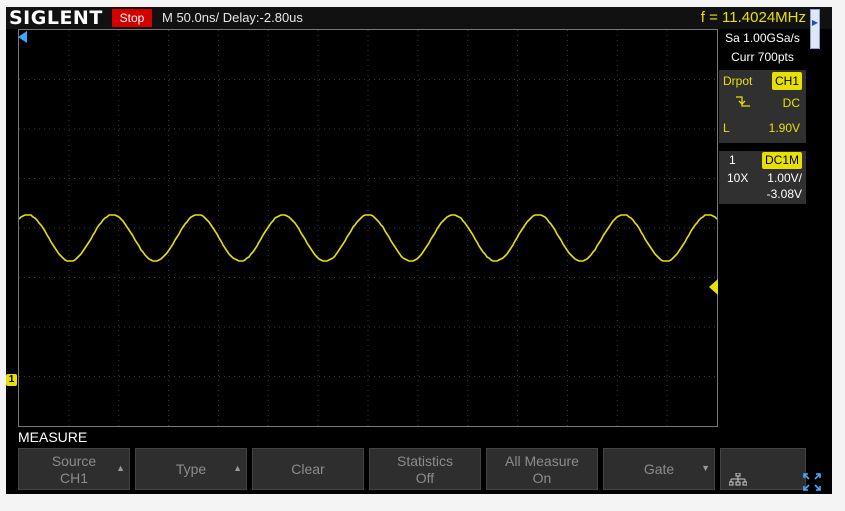 This screenshot has width=845, height=511. Describe the element at coordinates (74, 461) in the screenshot. I see `softkey-label: Source` at that location.